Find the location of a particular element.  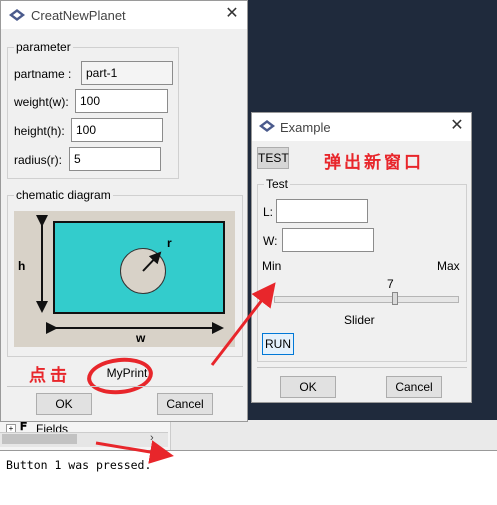

arrow-to-example-icon is located at coordinates (243, 324).